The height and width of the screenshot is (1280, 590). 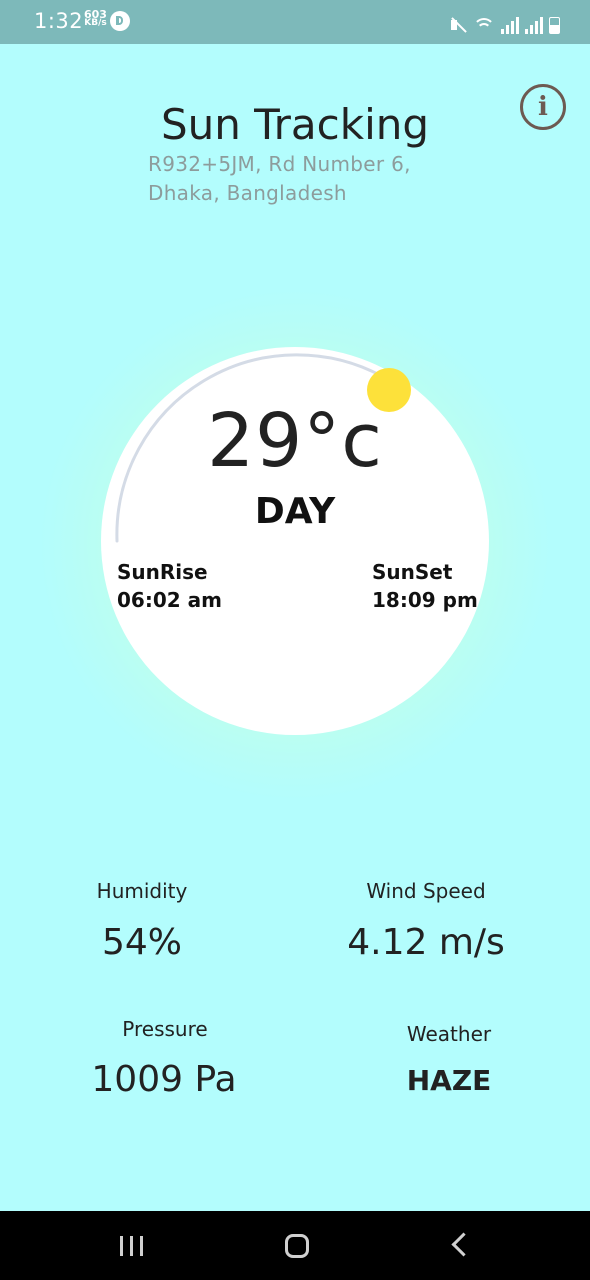 What do you see at coordinates (554, 25) in the screenshot?
I see `battery-icon` at bounding box center [554, 25].